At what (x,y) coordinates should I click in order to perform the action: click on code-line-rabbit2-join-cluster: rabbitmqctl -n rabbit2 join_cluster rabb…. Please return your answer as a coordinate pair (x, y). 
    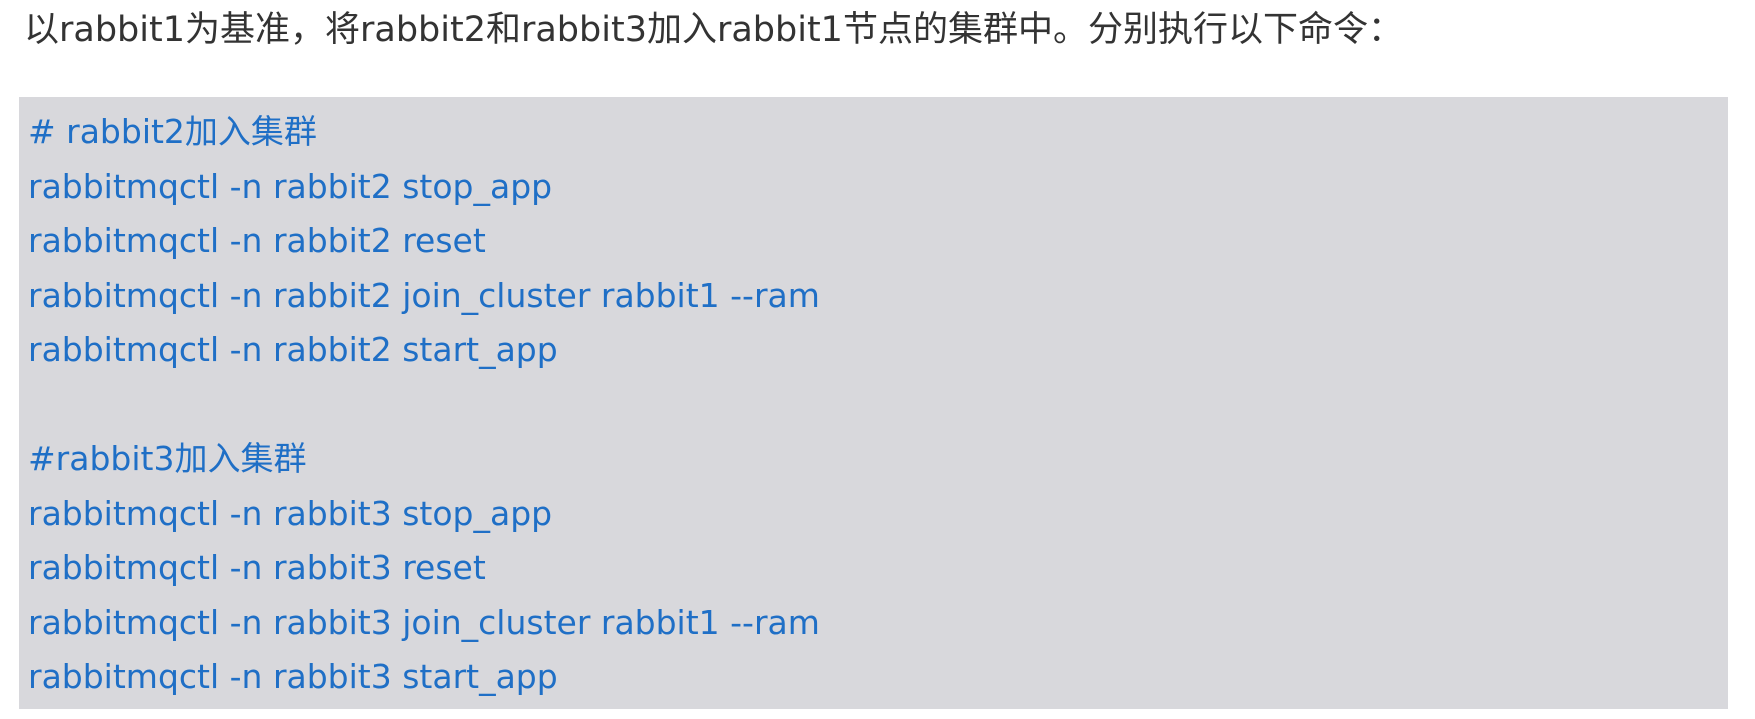
    Looking at the image, I should click on (424, 295).